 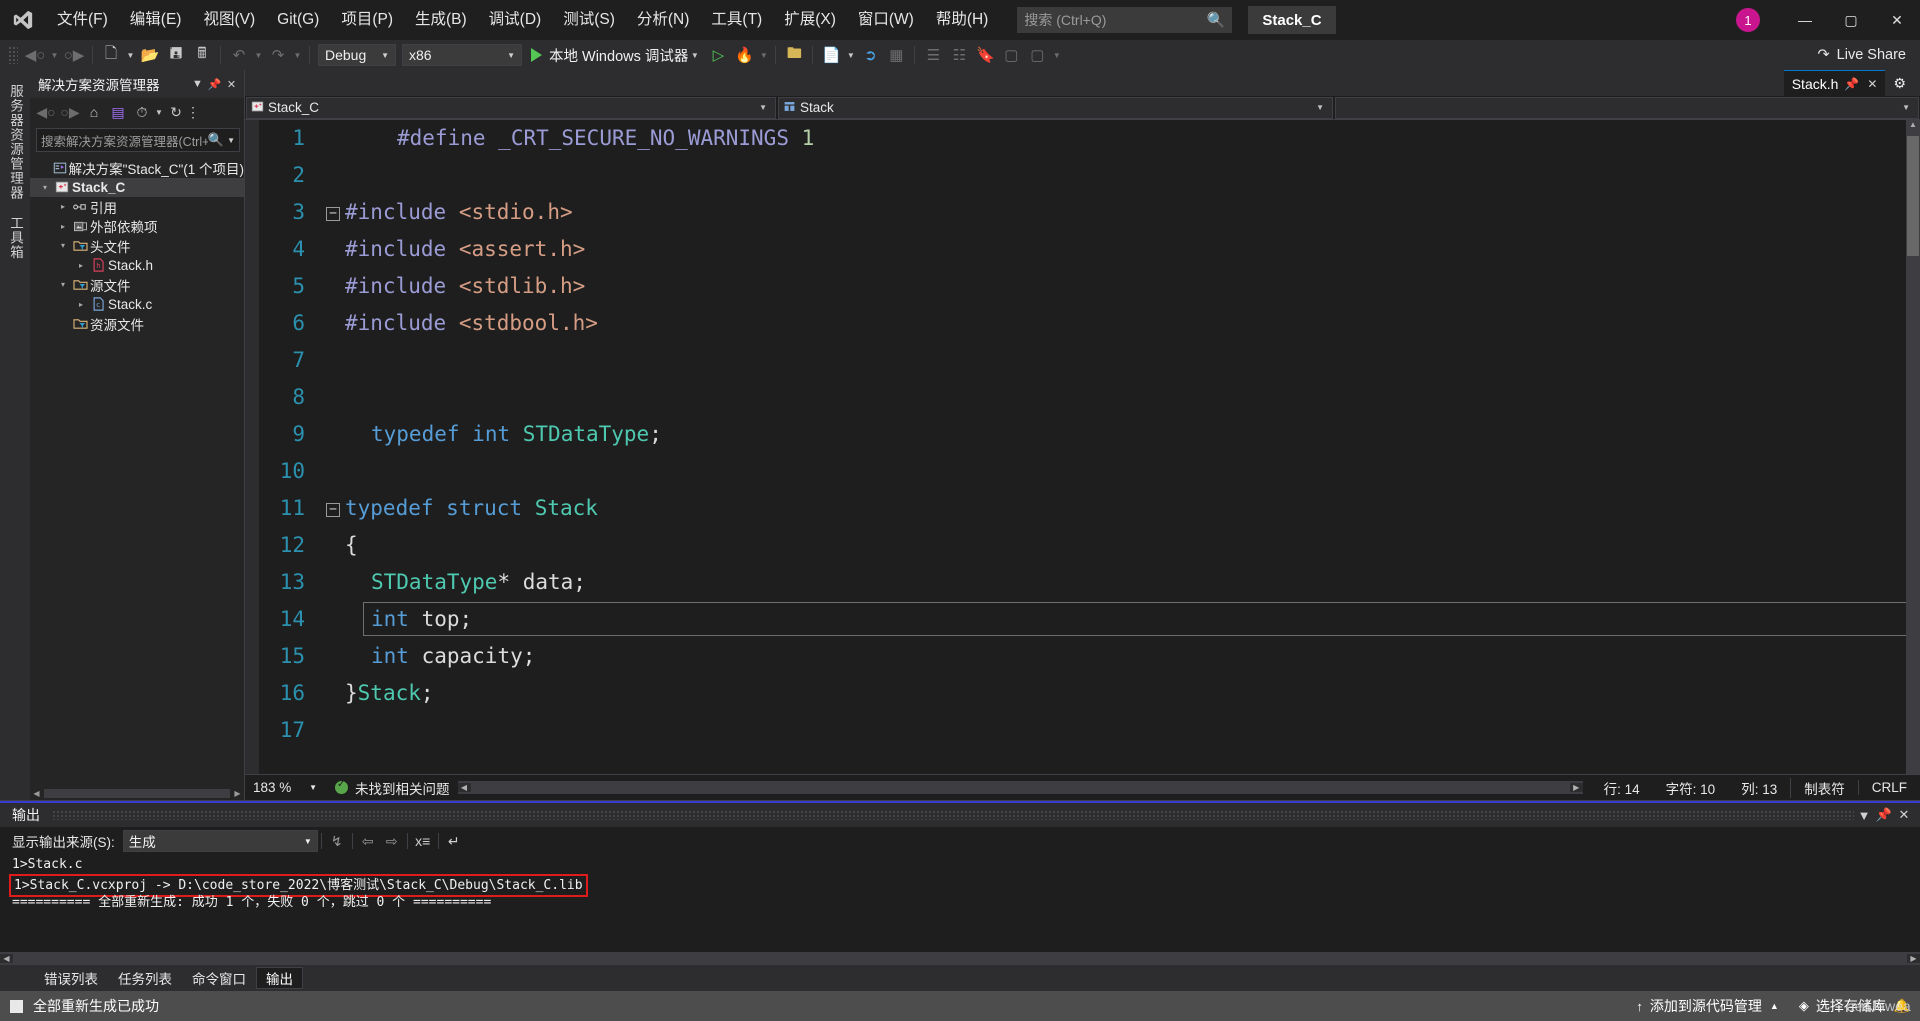 I want to click on add-to-source-control-button: ↑ 添加到源代码管理 ▲, so click(x=1707, y=1006).